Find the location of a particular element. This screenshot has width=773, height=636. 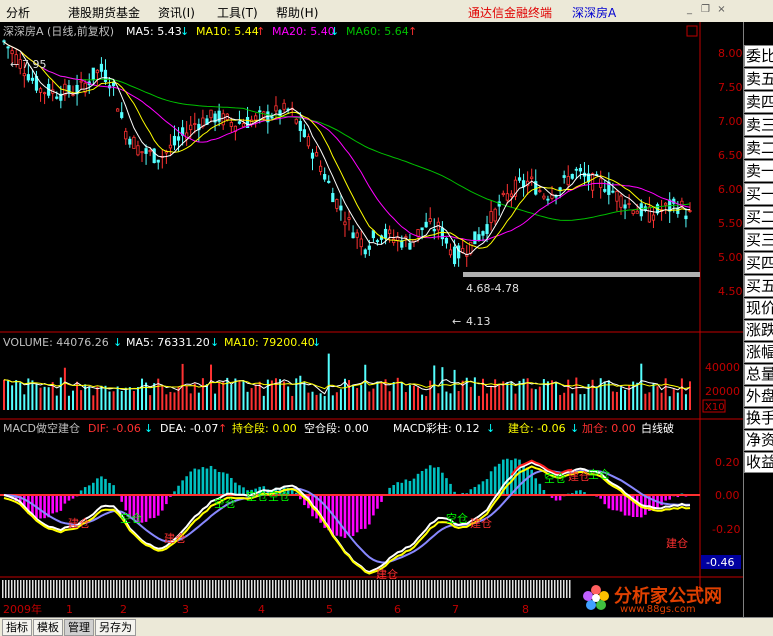

menu-analysis: 分析 is located at coordinates (18, 12).